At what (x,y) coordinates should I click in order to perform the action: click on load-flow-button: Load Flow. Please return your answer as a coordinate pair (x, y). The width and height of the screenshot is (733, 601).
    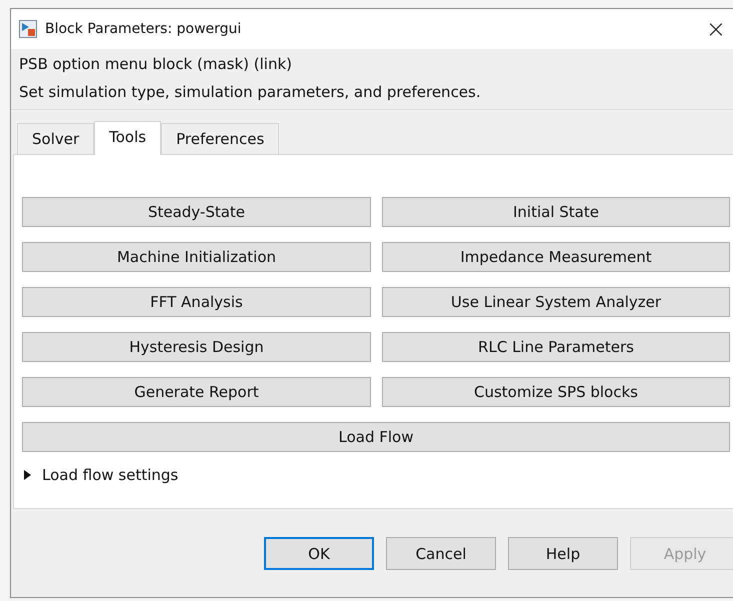
    Looking at the image, I should click on (376, 437).